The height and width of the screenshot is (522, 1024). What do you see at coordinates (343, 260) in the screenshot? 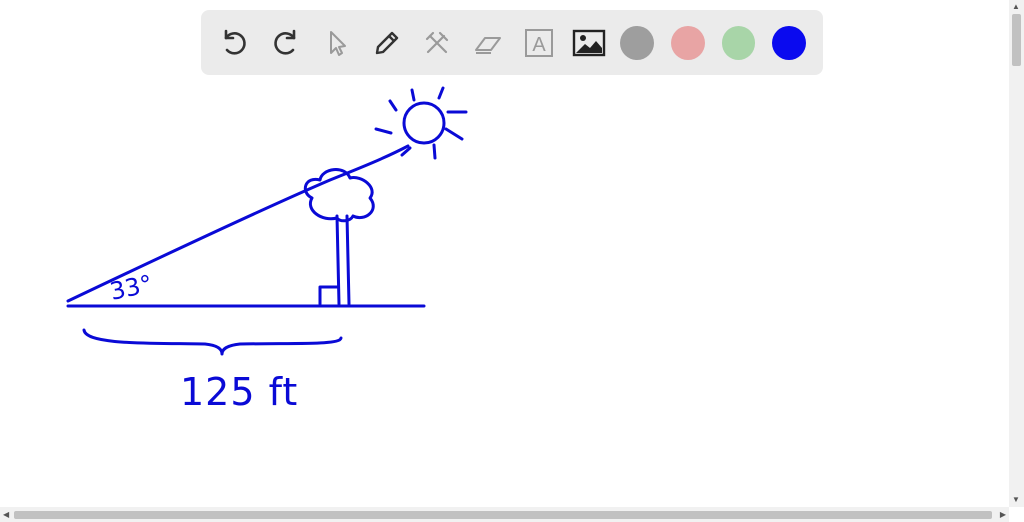
I see `tree-trunk` at bounding box center [343, 260].